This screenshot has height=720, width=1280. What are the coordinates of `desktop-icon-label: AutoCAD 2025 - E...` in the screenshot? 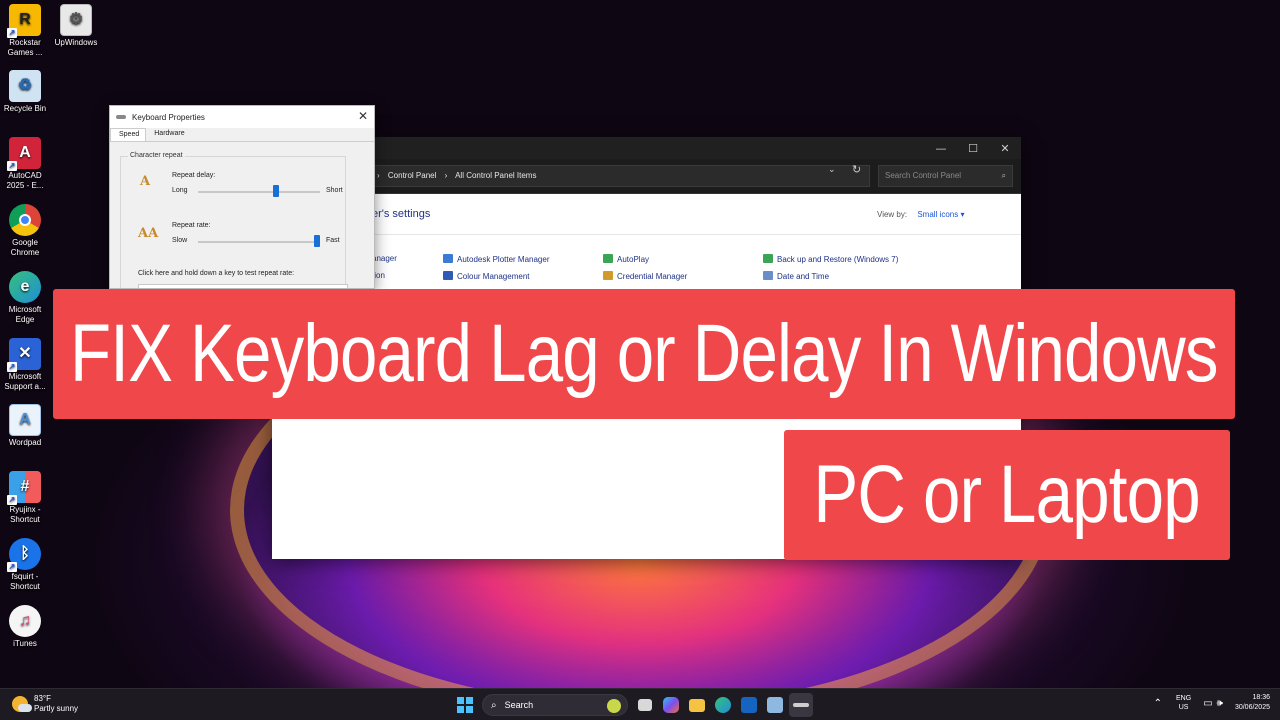 It's located at (25, 180).